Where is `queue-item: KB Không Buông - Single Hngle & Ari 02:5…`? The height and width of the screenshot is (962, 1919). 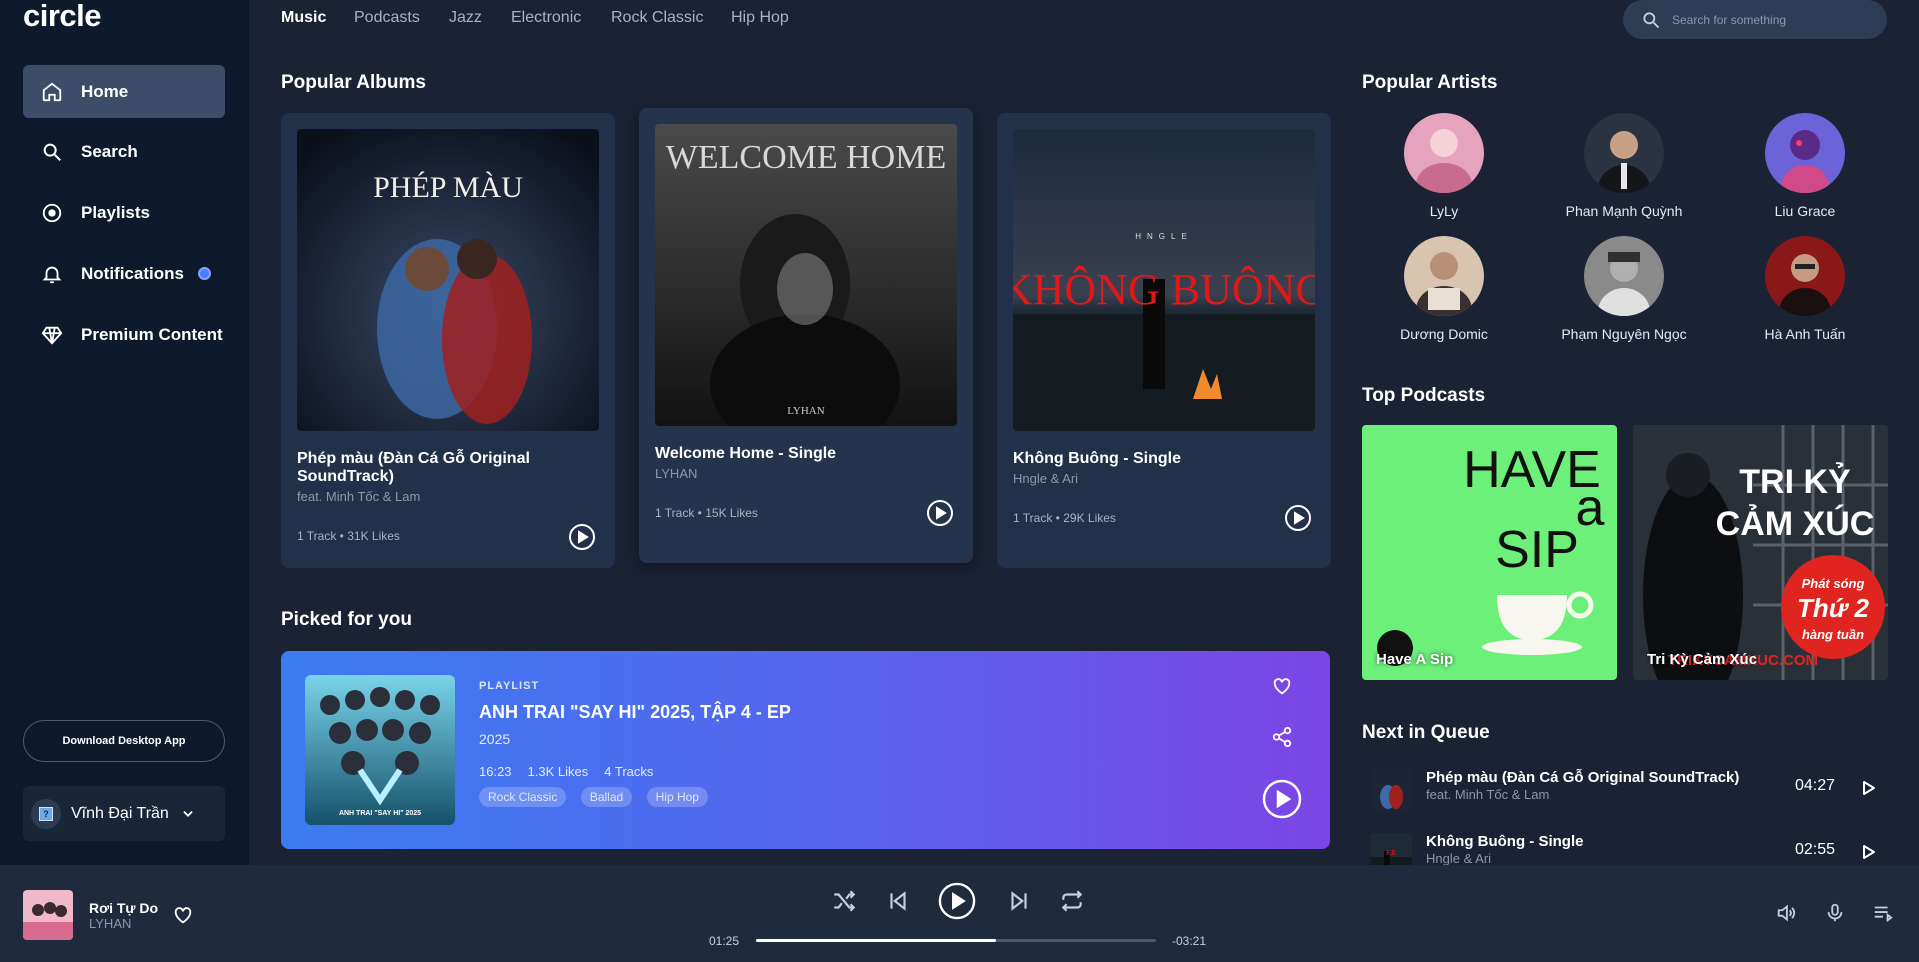
queue-item: KB Không Buông - Single Hngle & Ari 02:5… is located at coordinates (1627, 846).